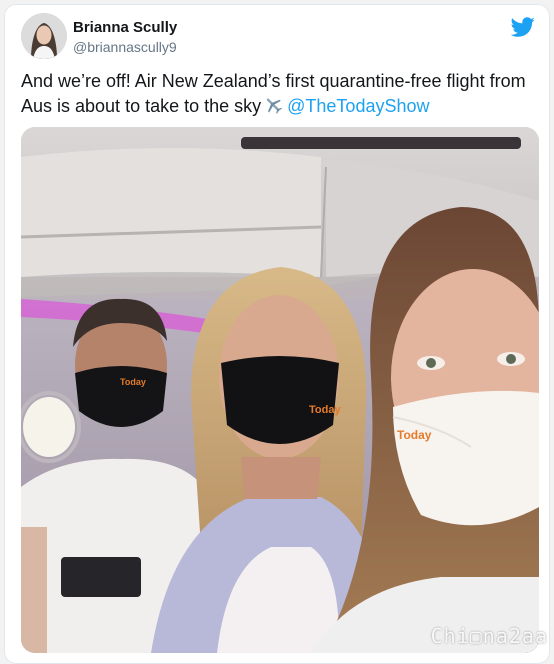 The width and height of the screenshot is (554, 664). I want to click on mention-link: @TheTodayShow, so click(358, 106).